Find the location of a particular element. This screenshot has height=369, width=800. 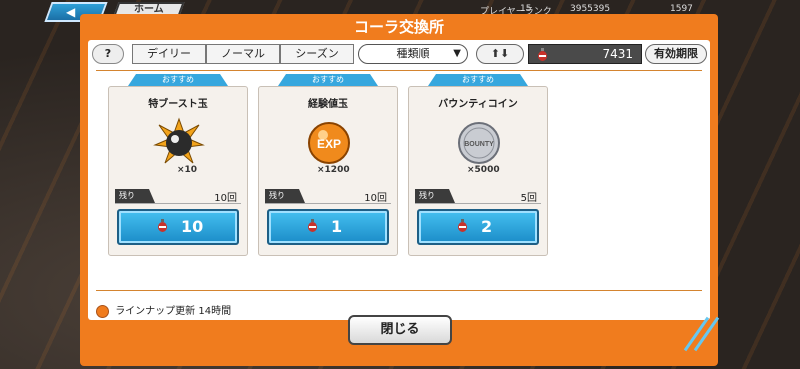

sort-dropdown: 種類順 ▼ is located at coordinates (413, 54).